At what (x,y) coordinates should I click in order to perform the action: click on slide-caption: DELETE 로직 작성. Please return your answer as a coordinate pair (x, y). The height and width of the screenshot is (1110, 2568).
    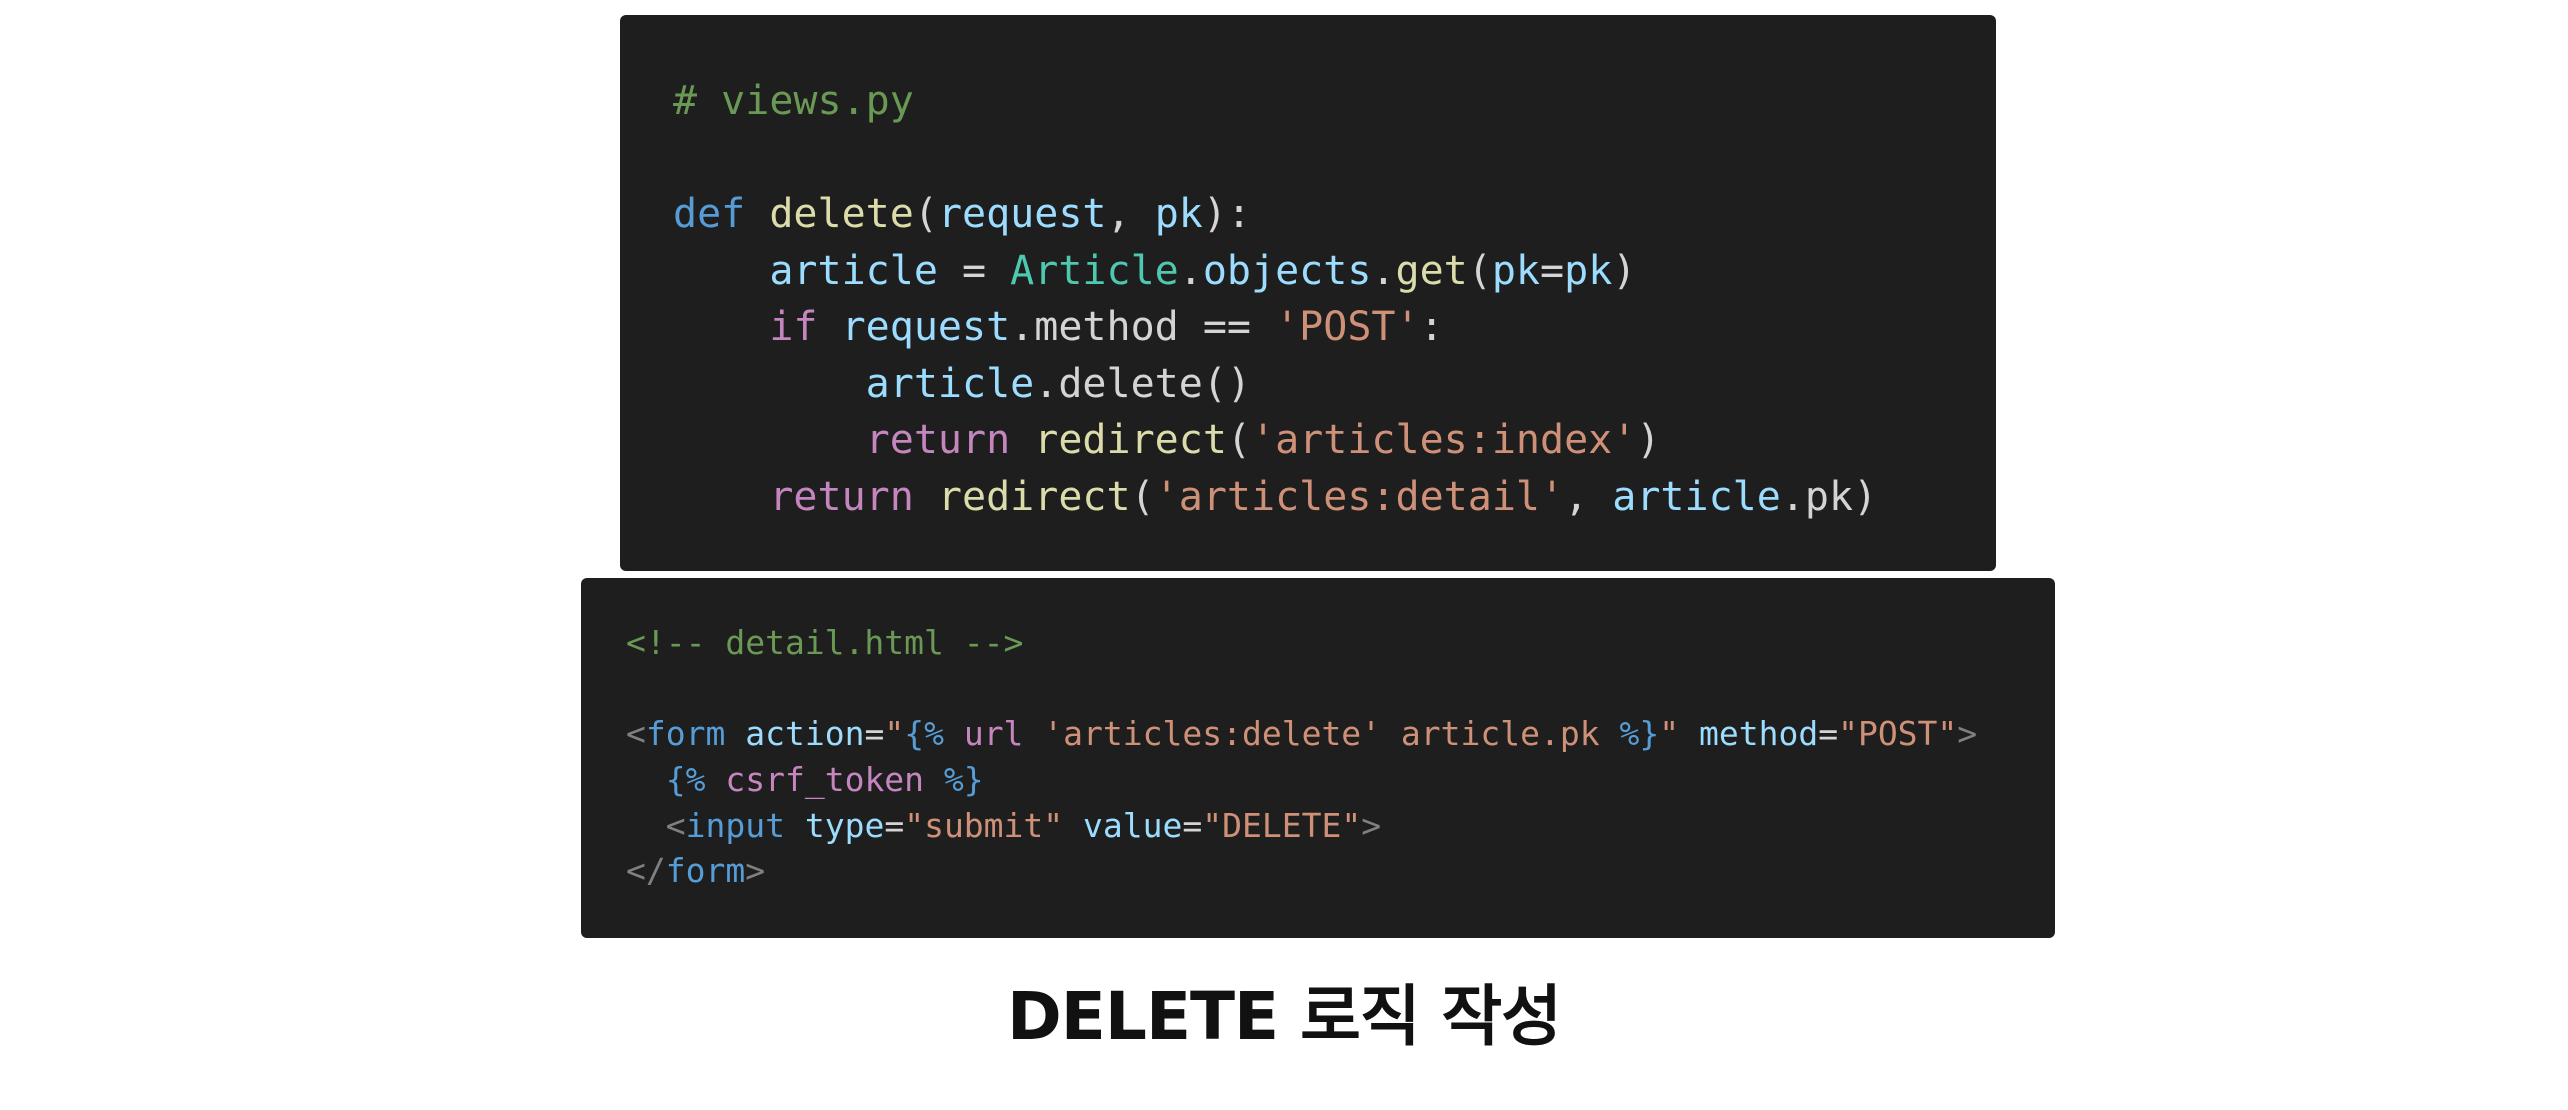
    Looking at the image, I should click on (1284, 1016).